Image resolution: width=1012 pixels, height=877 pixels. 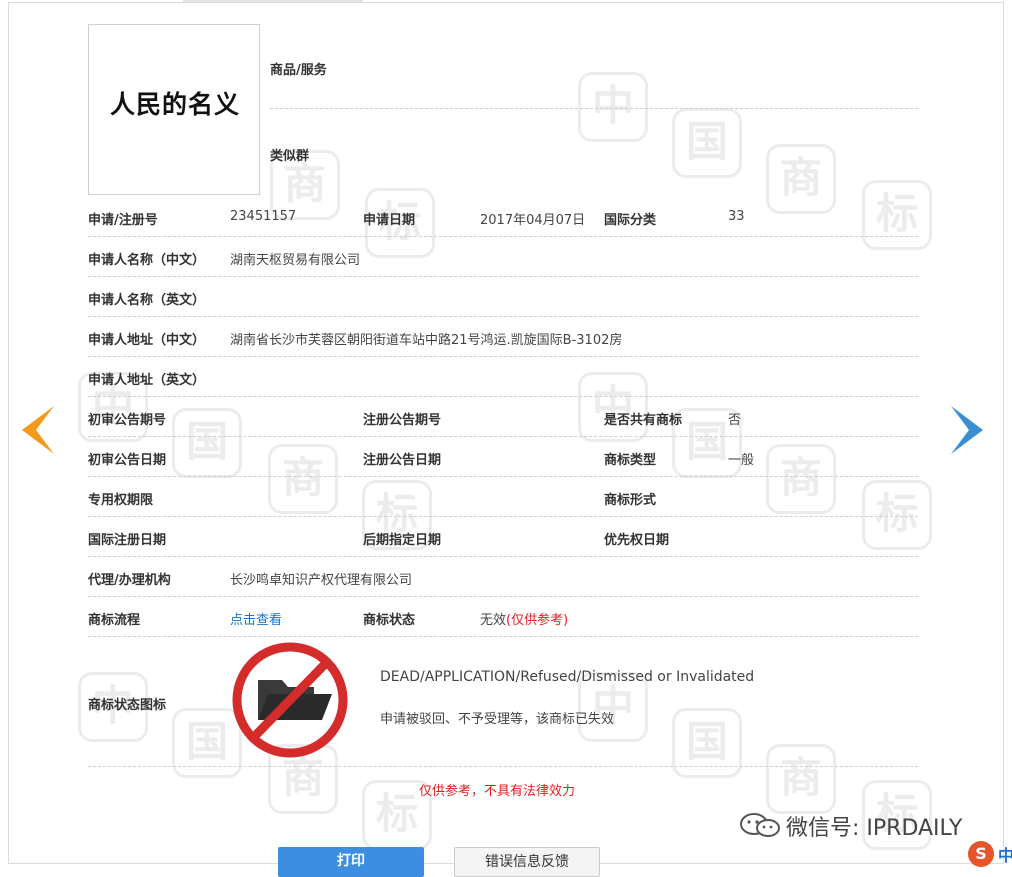 I want to click on no-folder-icon, so click(x=290, y=700).